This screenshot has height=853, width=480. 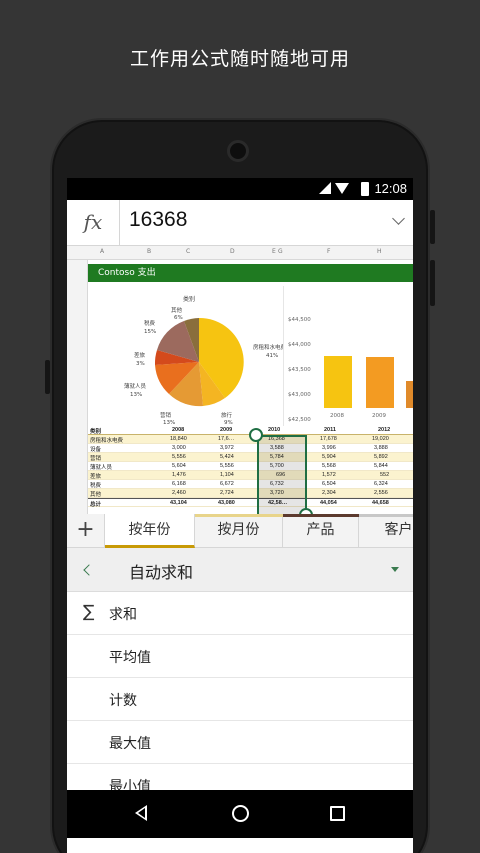 What do you see at coordinates (337, 813) in the screenshot?
I see `recent-apps-icon` at bounding box center [337, 813].